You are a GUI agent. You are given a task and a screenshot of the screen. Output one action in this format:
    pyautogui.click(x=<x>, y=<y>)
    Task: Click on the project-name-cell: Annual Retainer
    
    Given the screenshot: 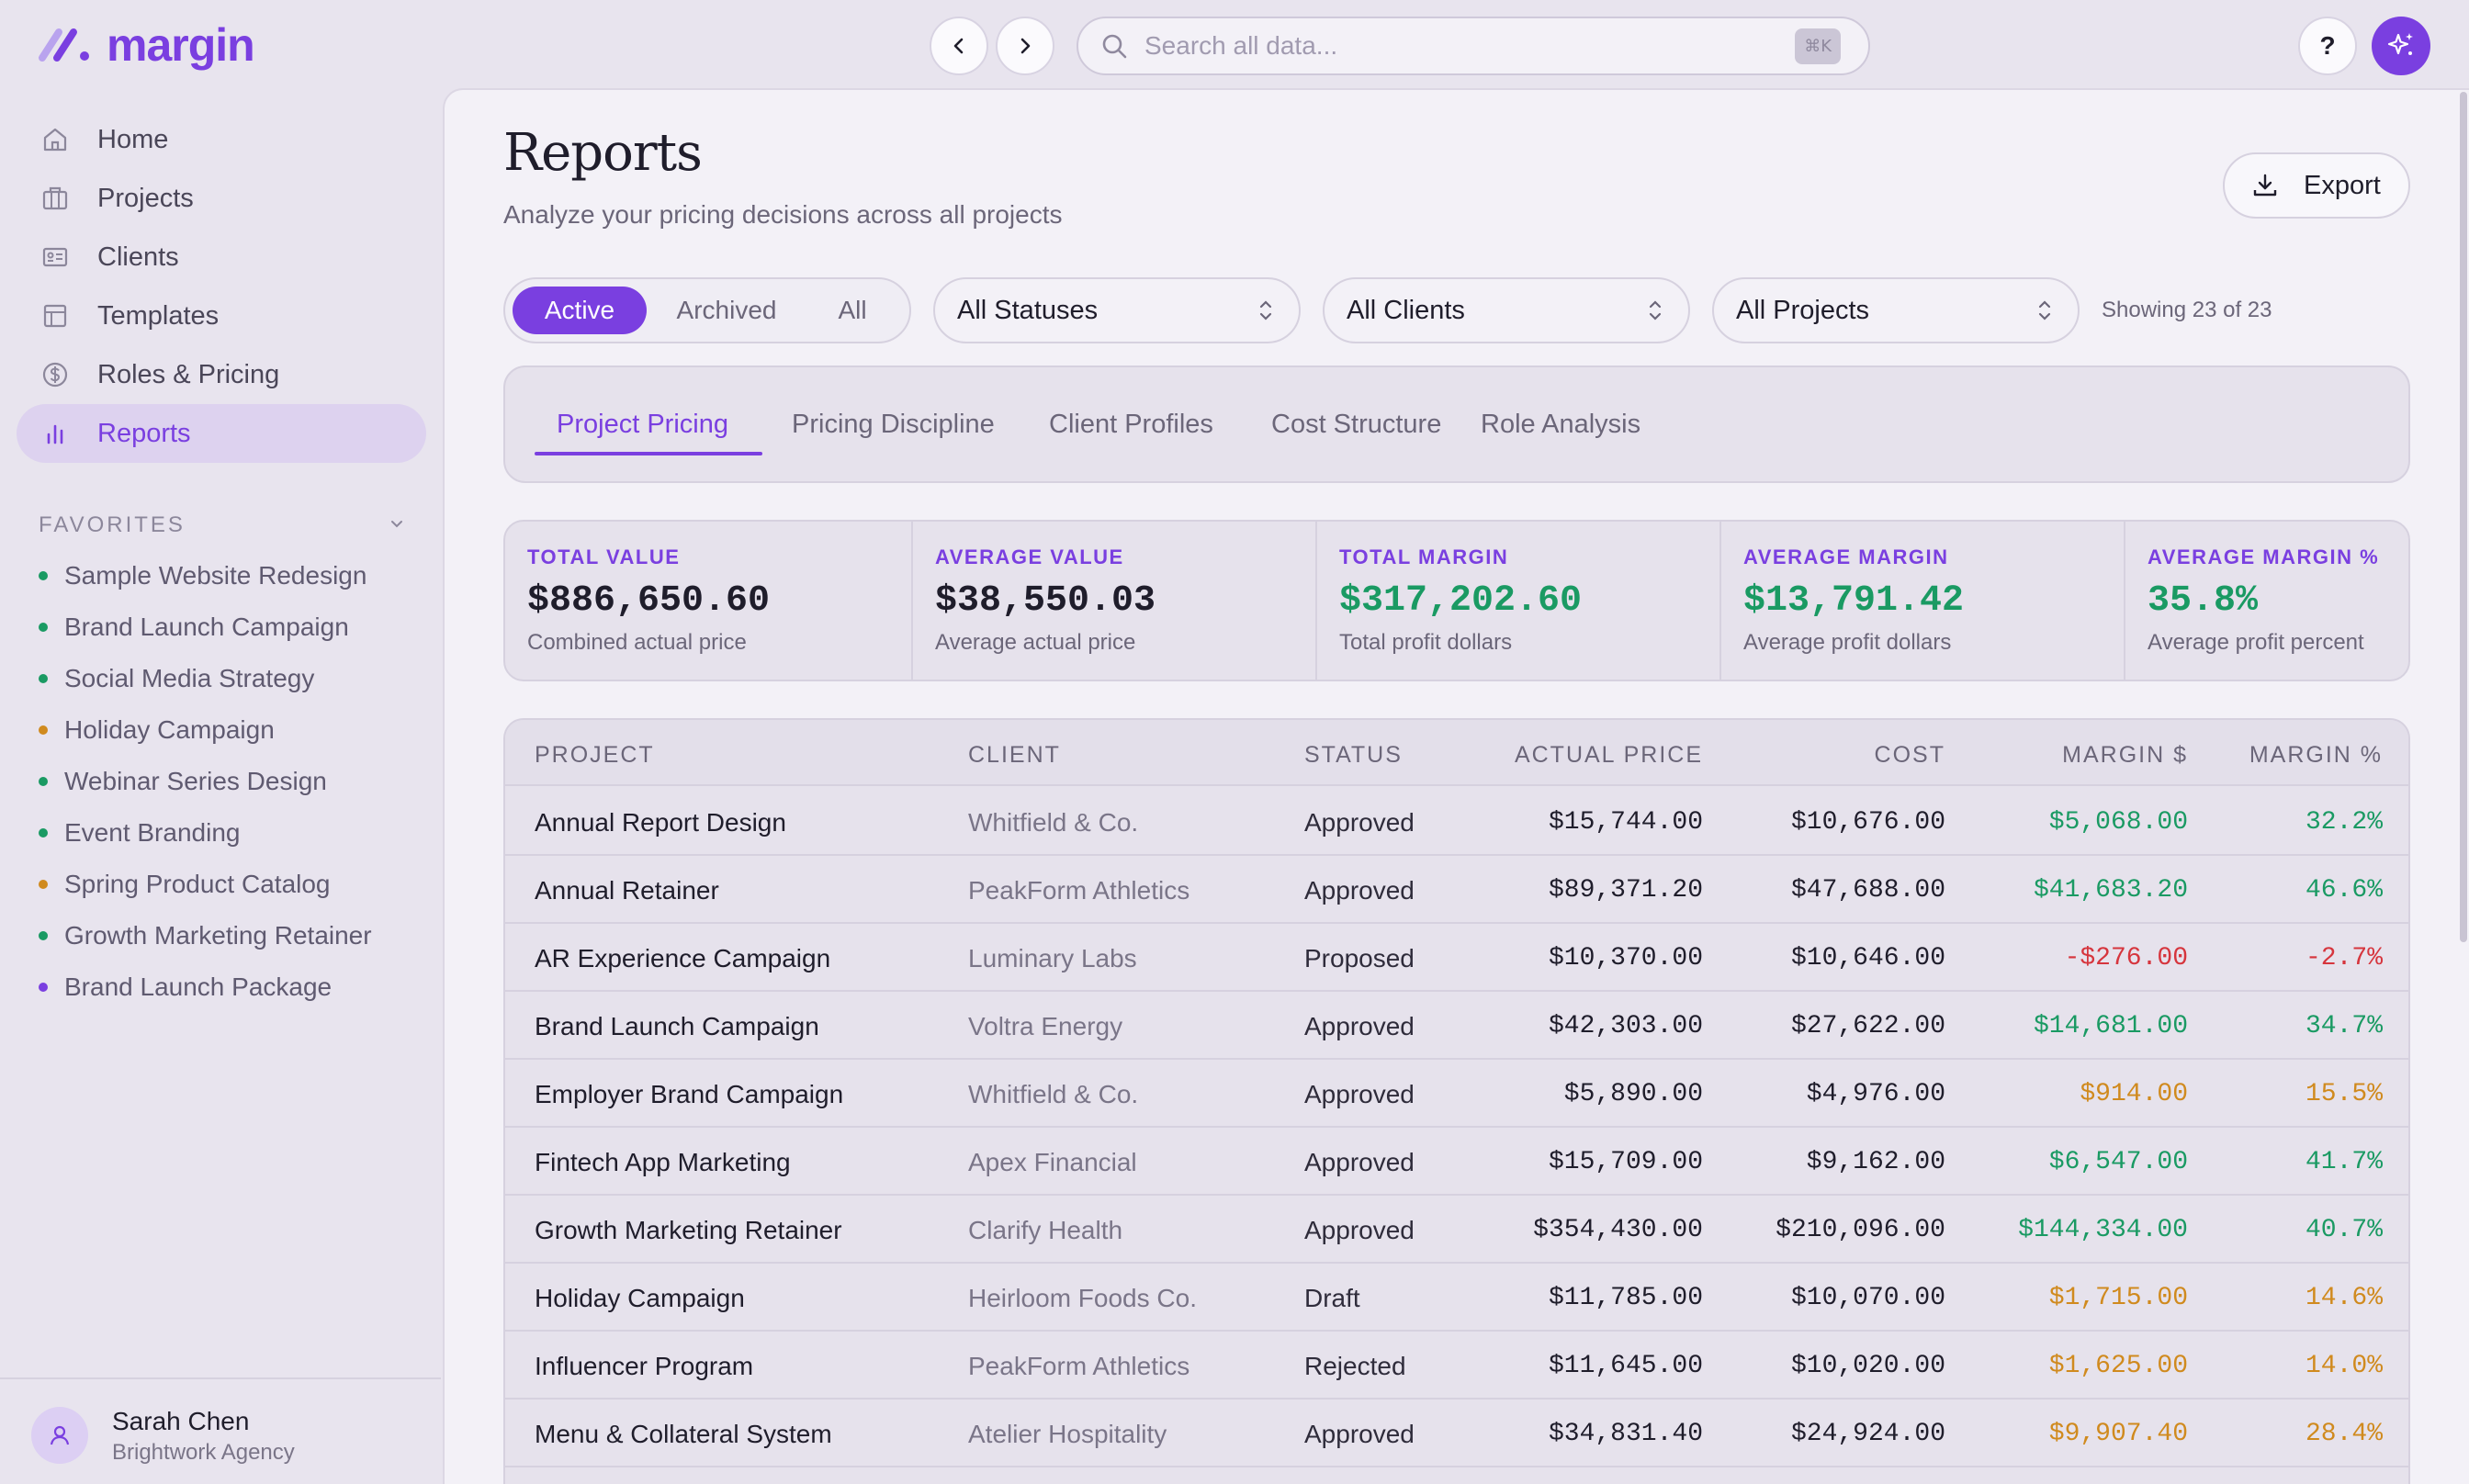 What is the action you would take?
    pyautogui.click(x=627, y=891)
    